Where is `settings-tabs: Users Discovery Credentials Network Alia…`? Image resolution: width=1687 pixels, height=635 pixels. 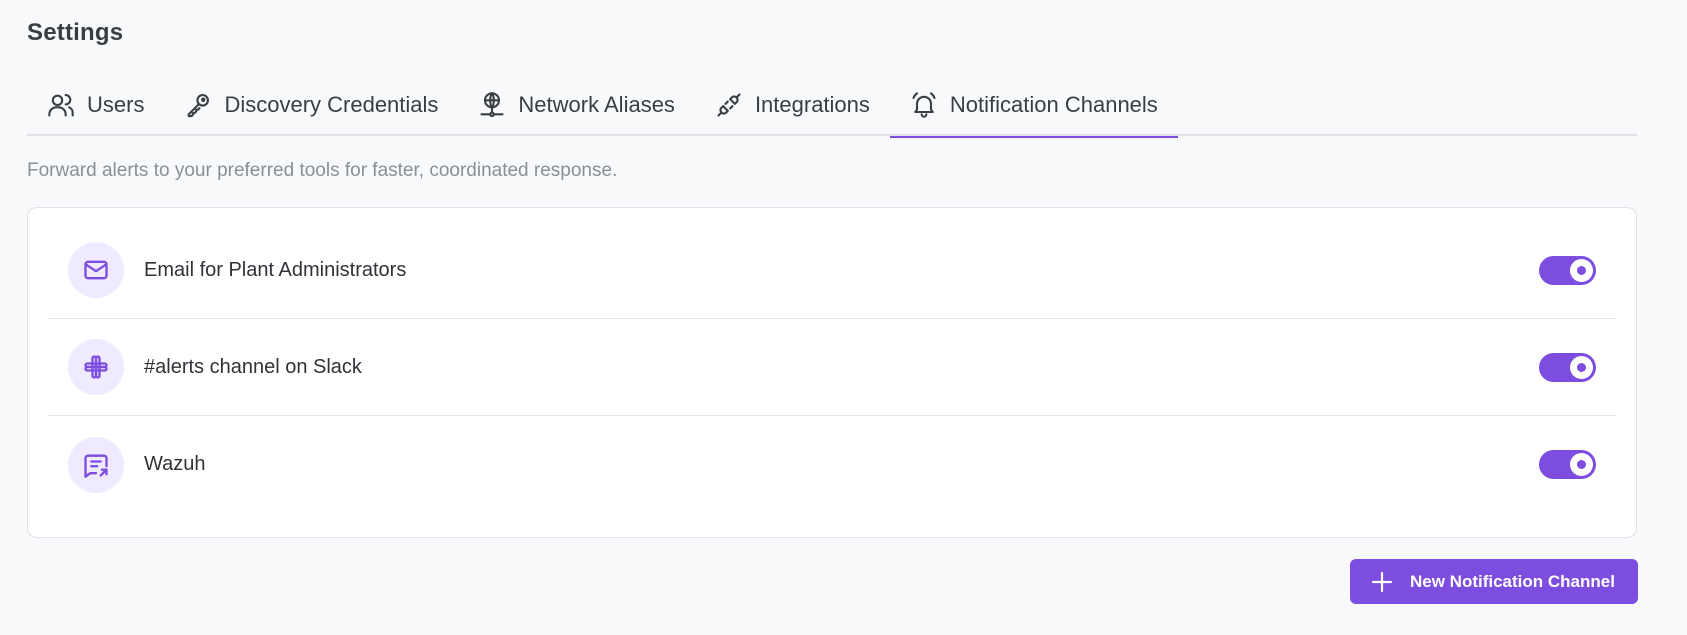 settings-tabs: Users Discovery Credentials Network Alia… is located at coordinates (832, 106).